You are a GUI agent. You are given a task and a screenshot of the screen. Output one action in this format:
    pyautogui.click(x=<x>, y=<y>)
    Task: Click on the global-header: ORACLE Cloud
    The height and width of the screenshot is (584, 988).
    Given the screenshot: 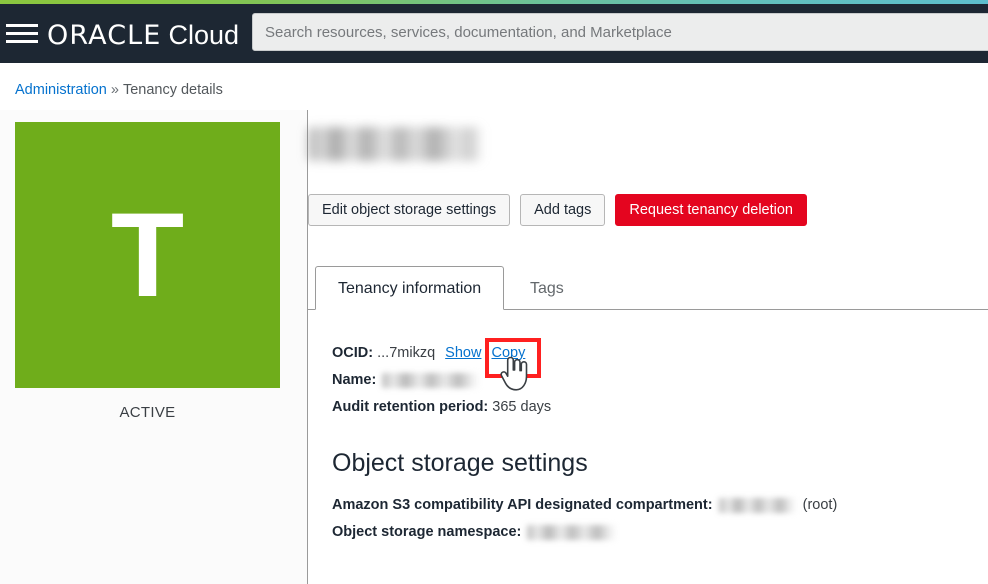 What is the action you would take?
    pyautogui.click(x=494, y=33)
    